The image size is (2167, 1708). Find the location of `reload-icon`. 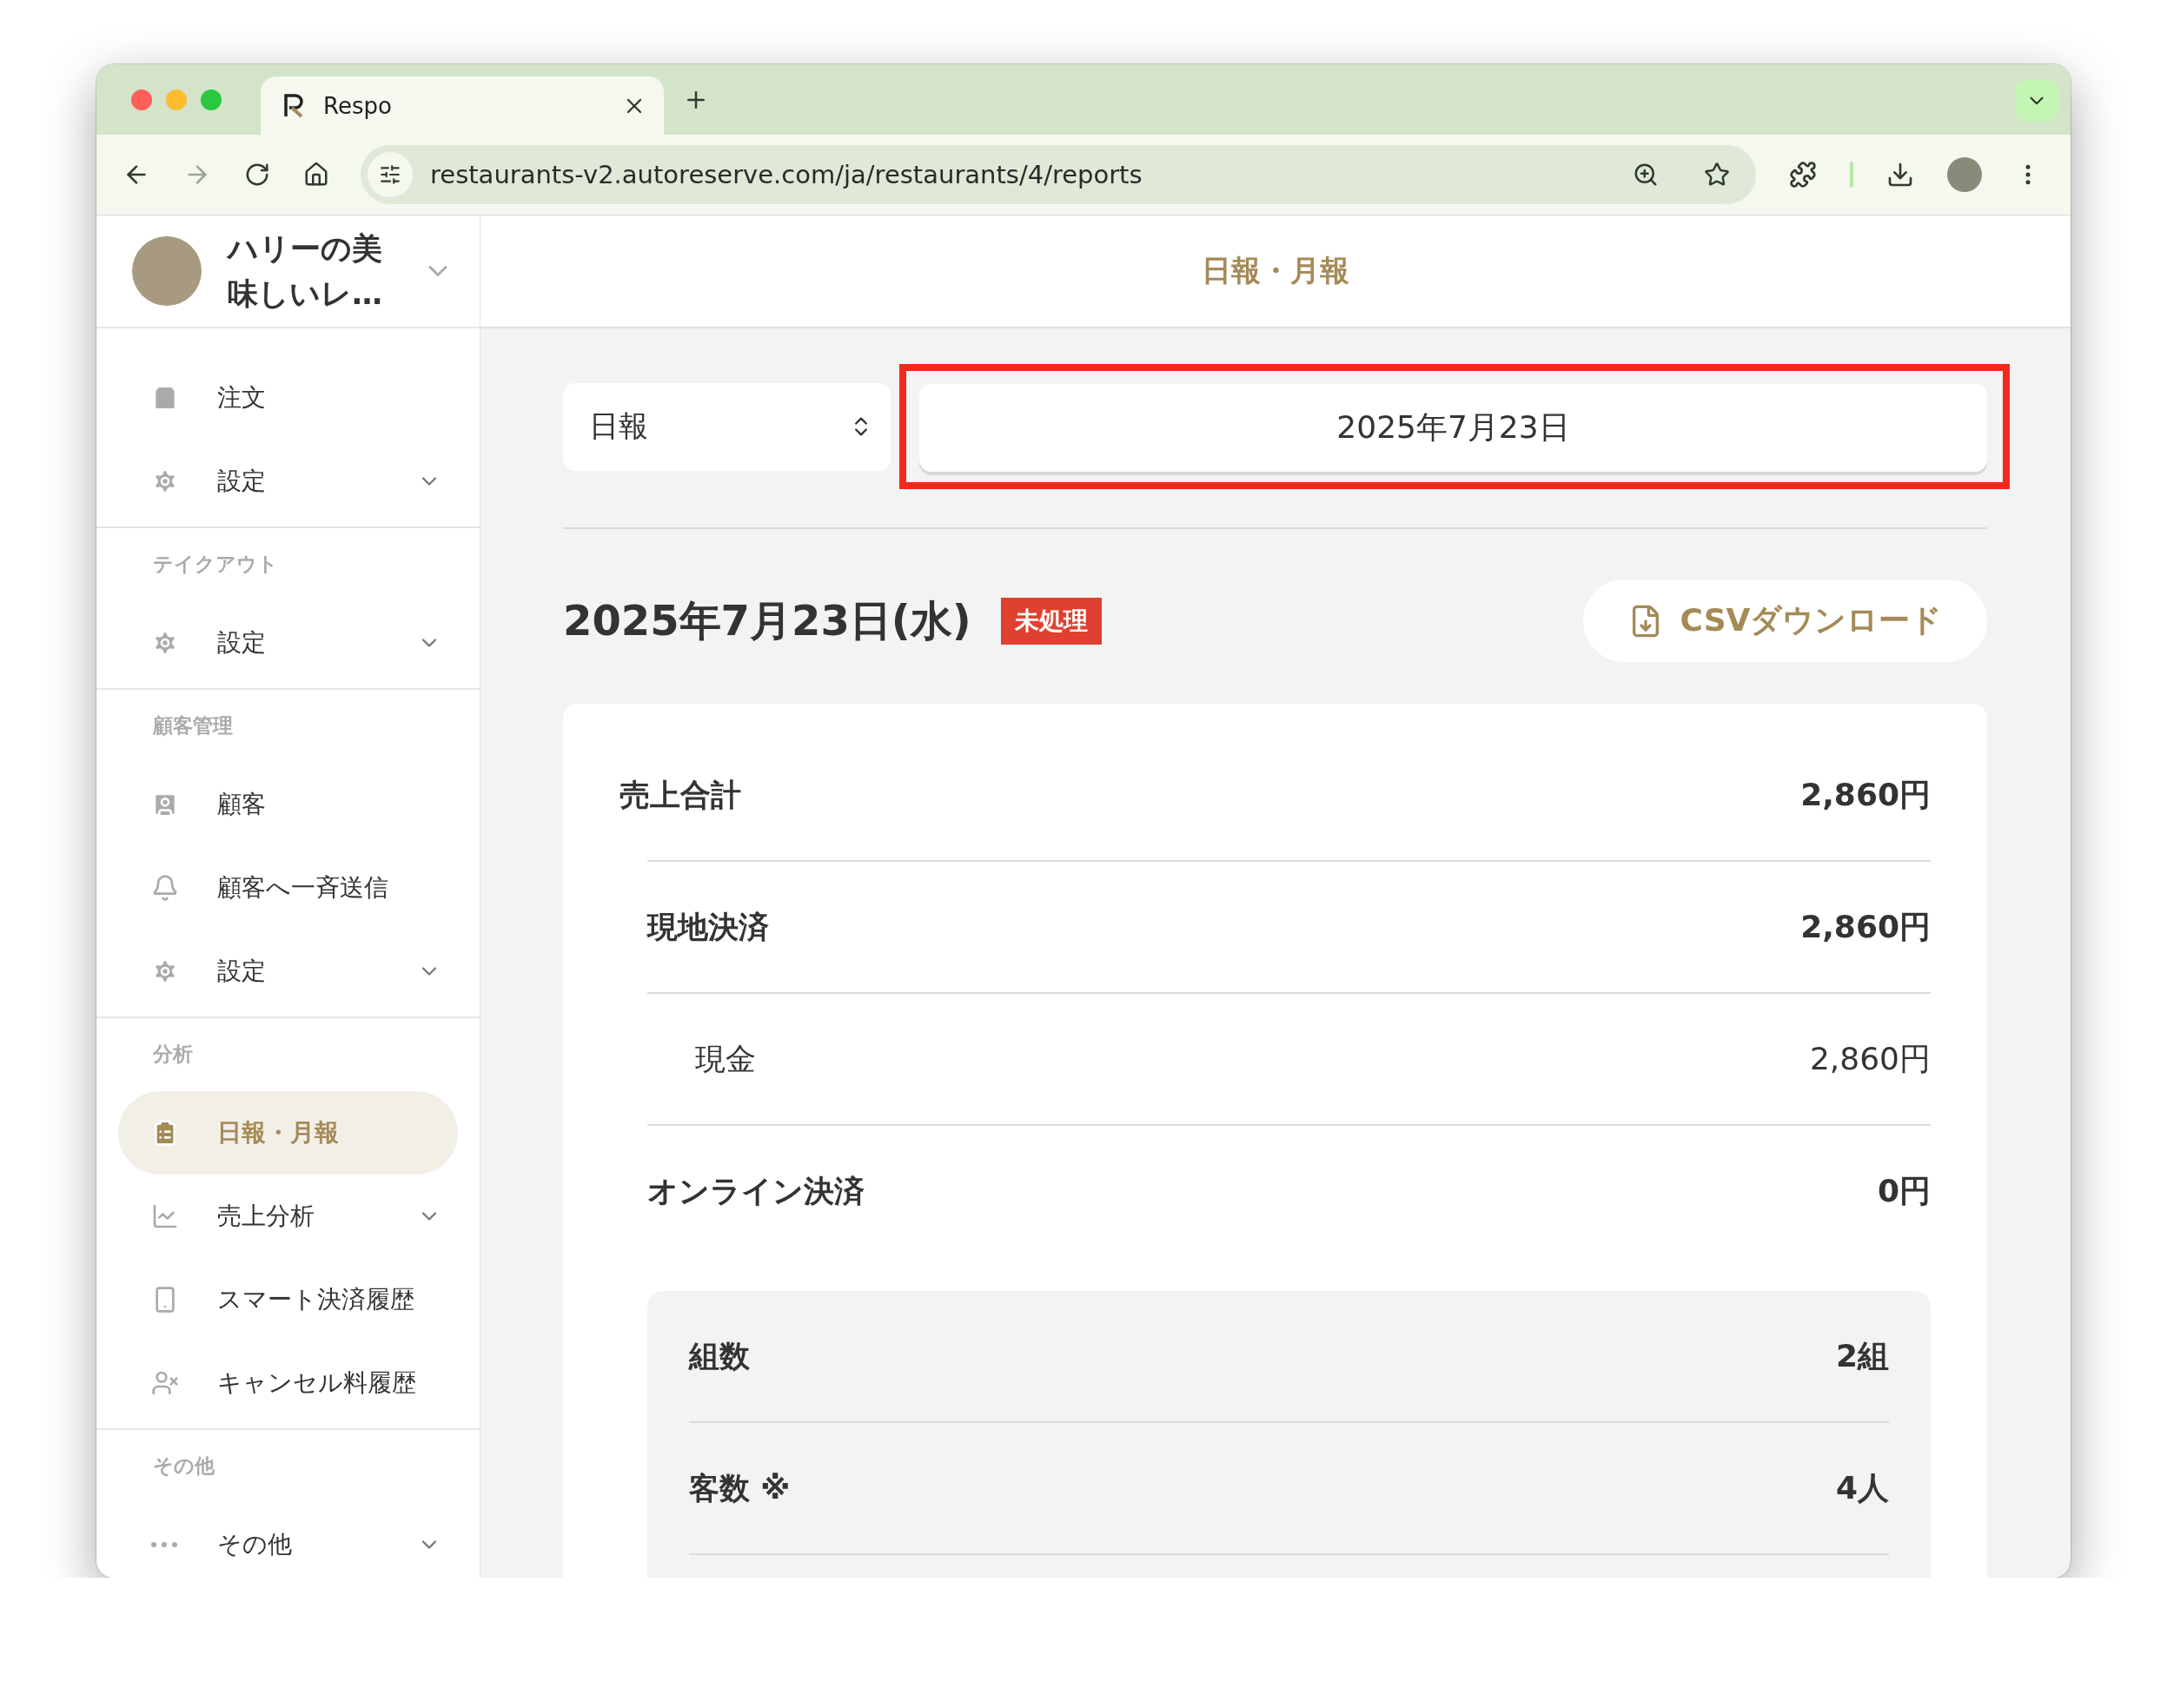

reload-icon is located at coordinates (257, 175).